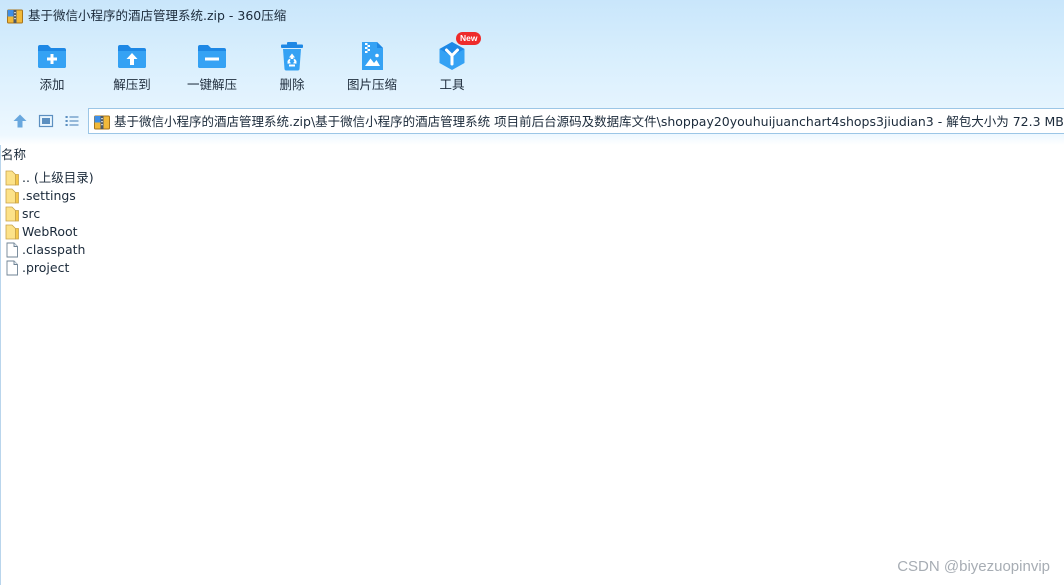  I want to click on image-compress-label: 图片压缩, so click(371, 84).